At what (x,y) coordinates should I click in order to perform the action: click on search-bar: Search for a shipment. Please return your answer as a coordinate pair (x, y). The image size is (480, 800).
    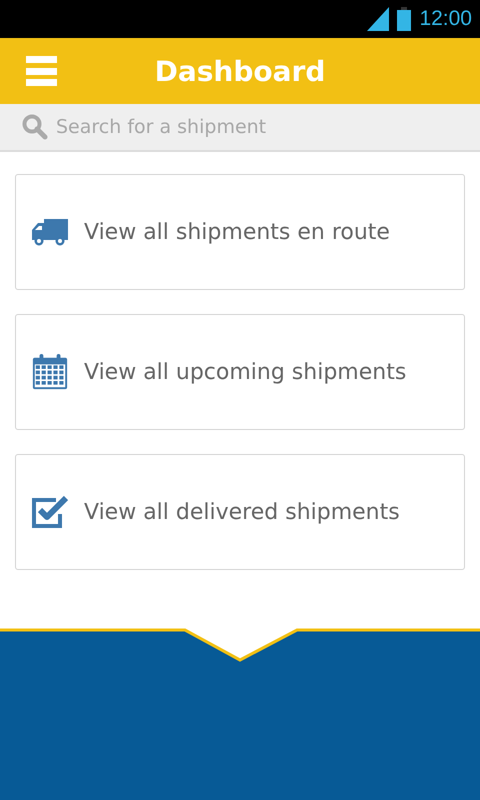
    Looking at the image, I should click on (240, 128).